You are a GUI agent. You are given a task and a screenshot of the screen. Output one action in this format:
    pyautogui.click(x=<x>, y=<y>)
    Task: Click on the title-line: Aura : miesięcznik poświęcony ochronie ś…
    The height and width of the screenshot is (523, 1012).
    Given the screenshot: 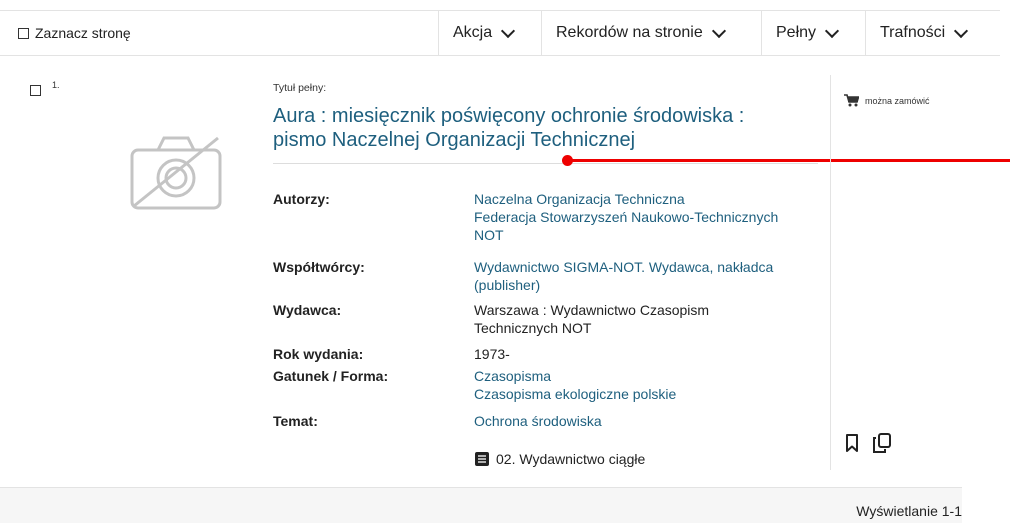 What is the action you would take?
    pyautogui.click(x=553, y=116)
    